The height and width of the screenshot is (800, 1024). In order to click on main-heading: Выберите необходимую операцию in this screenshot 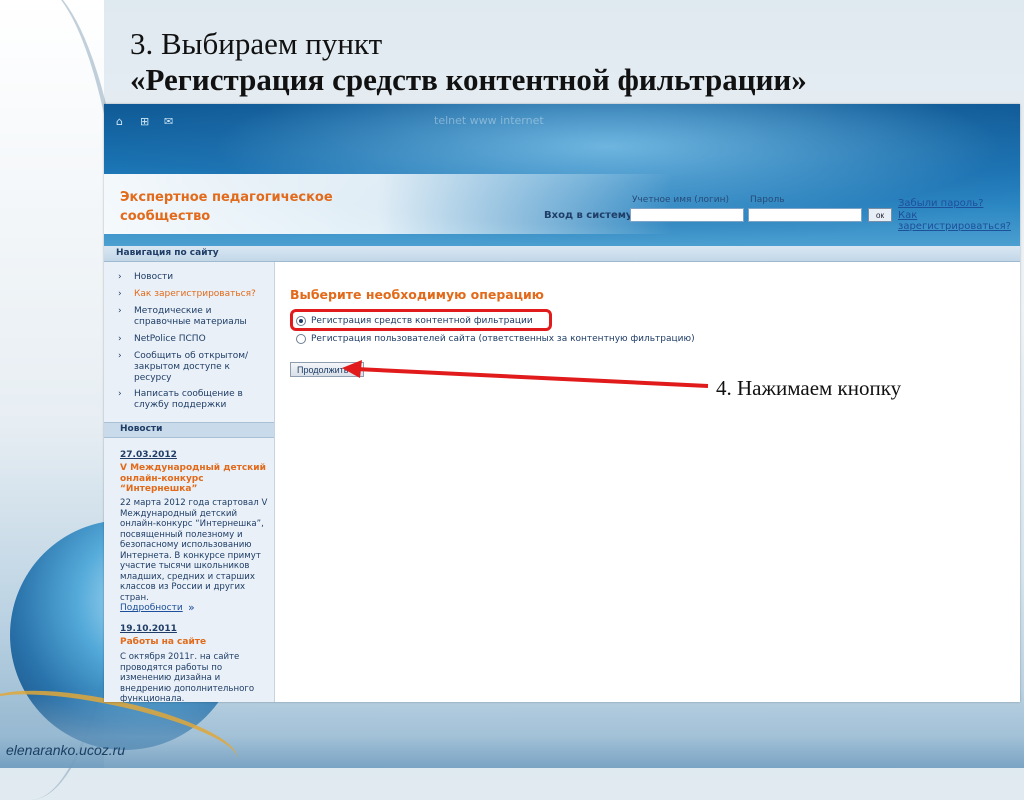, I will do `click(417, 294)`.